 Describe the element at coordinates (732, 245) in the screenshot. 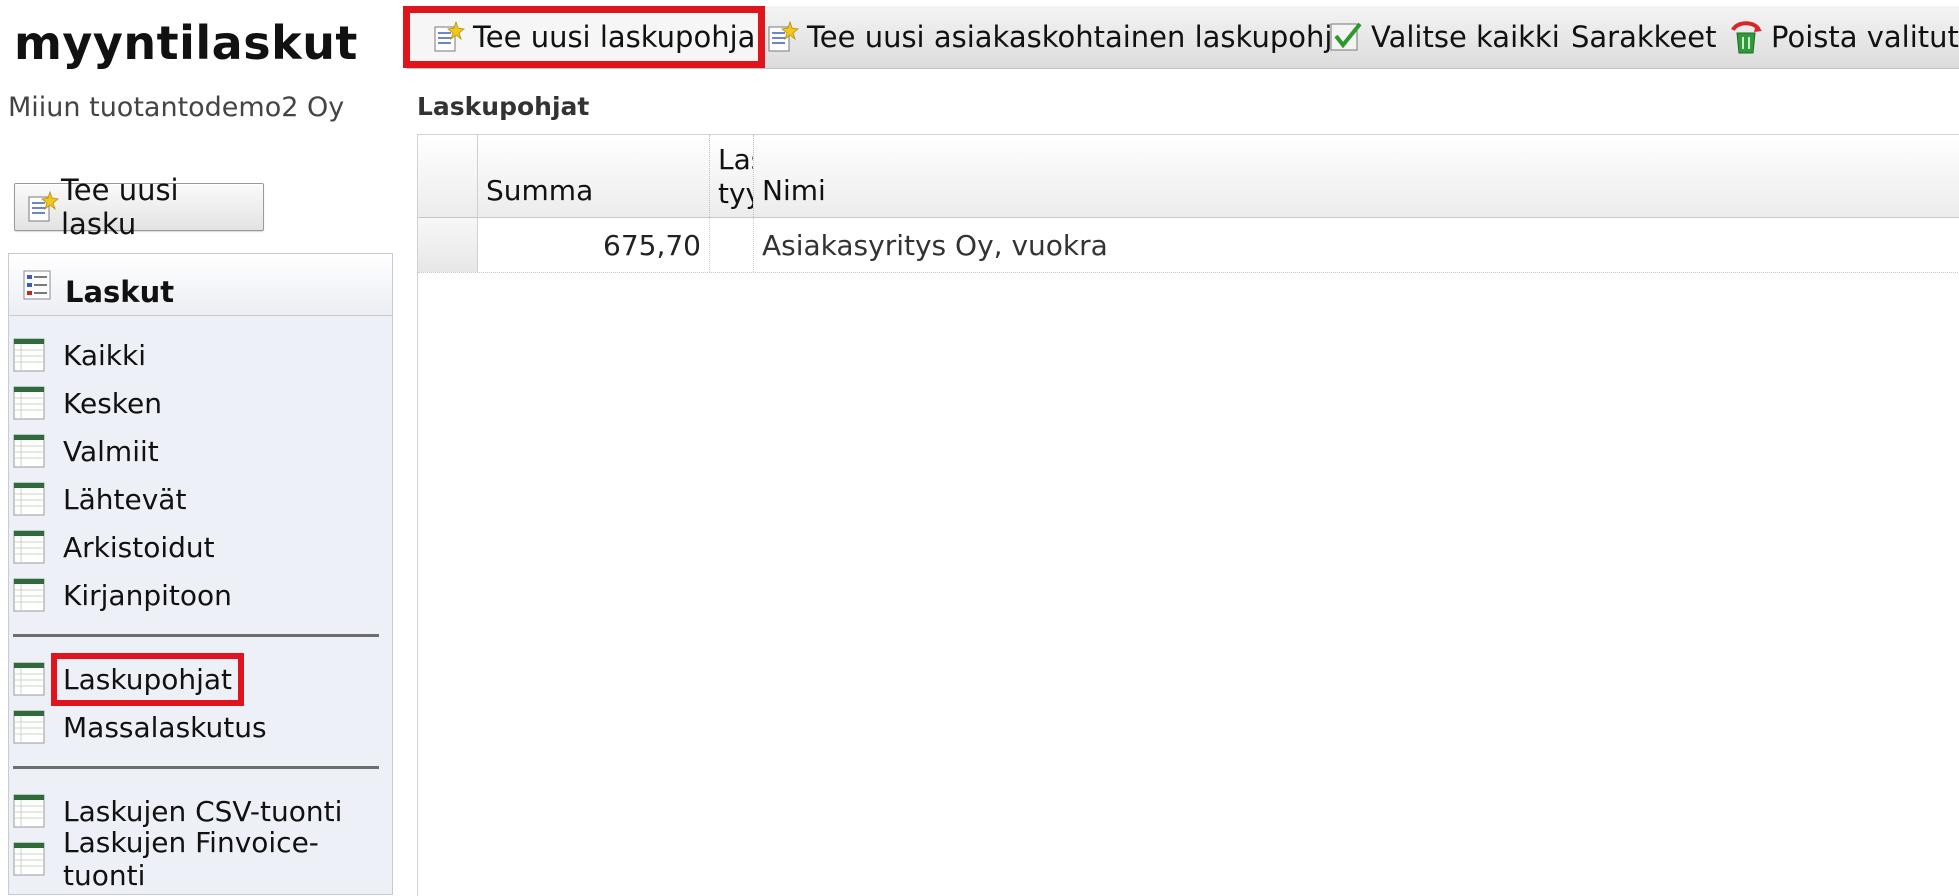

I see `cell-tyyppi` at that location.